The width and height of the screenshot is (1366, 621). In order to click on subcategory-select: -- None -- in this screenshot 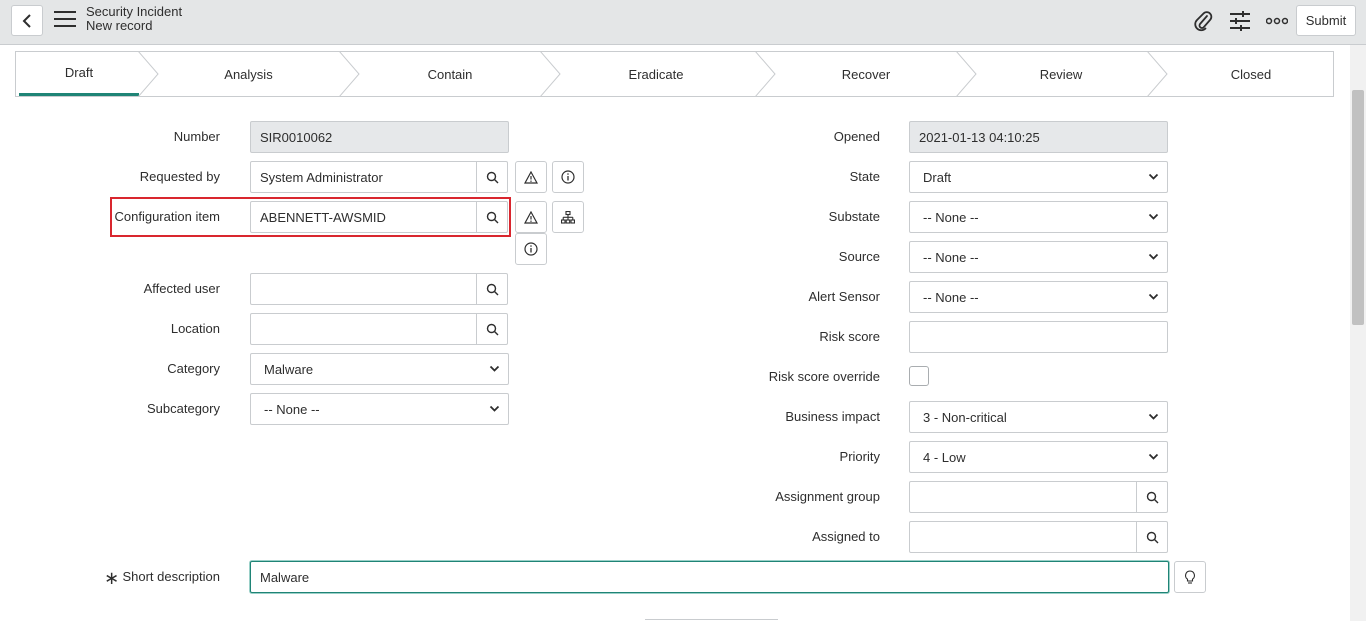, I will do `click(379, 409)`.